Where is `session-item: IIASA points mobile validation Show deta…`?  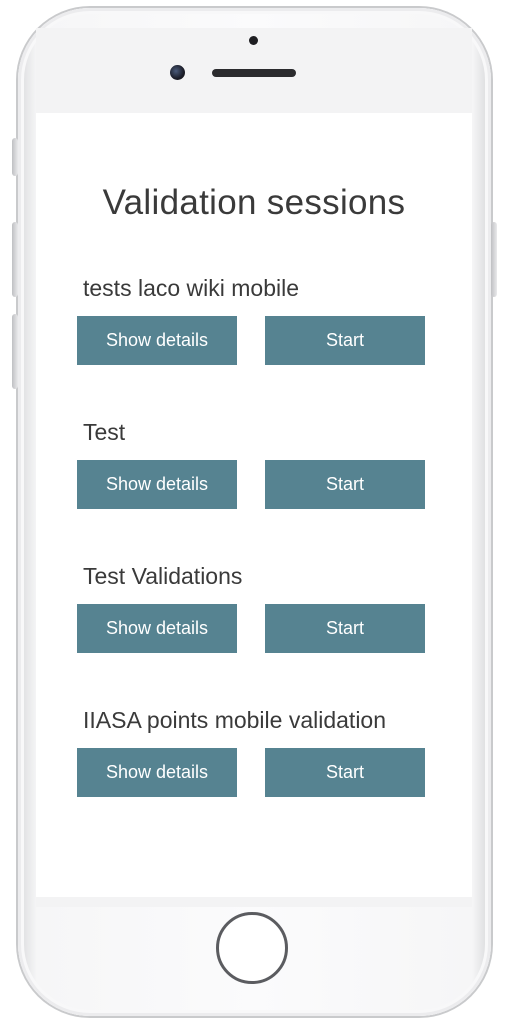
session-item: IIASA points mobile validation Show deta… is located at coordinates (252, 750).